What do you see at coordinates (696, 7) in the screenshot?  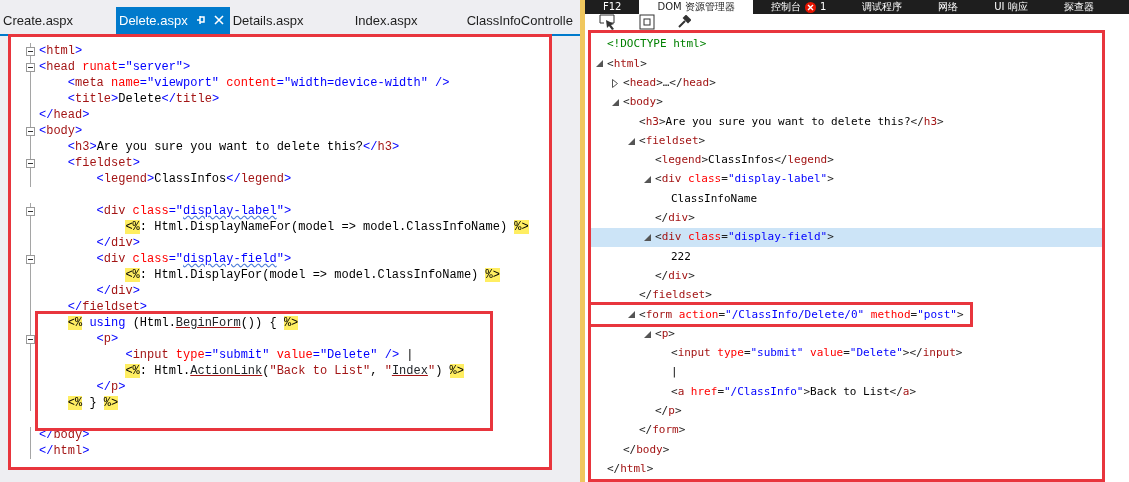 I see `devtools-tab: DOM 资源管理器` at bounding box center [696, 7].